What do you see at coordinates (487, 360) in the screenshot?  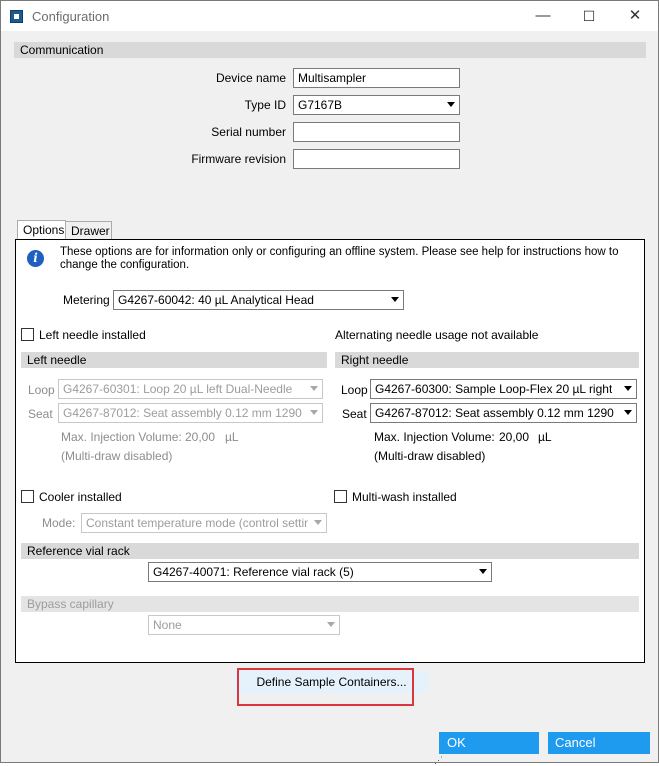 I see `right-needle-header: Right needle` at bounding box center [487, 360].